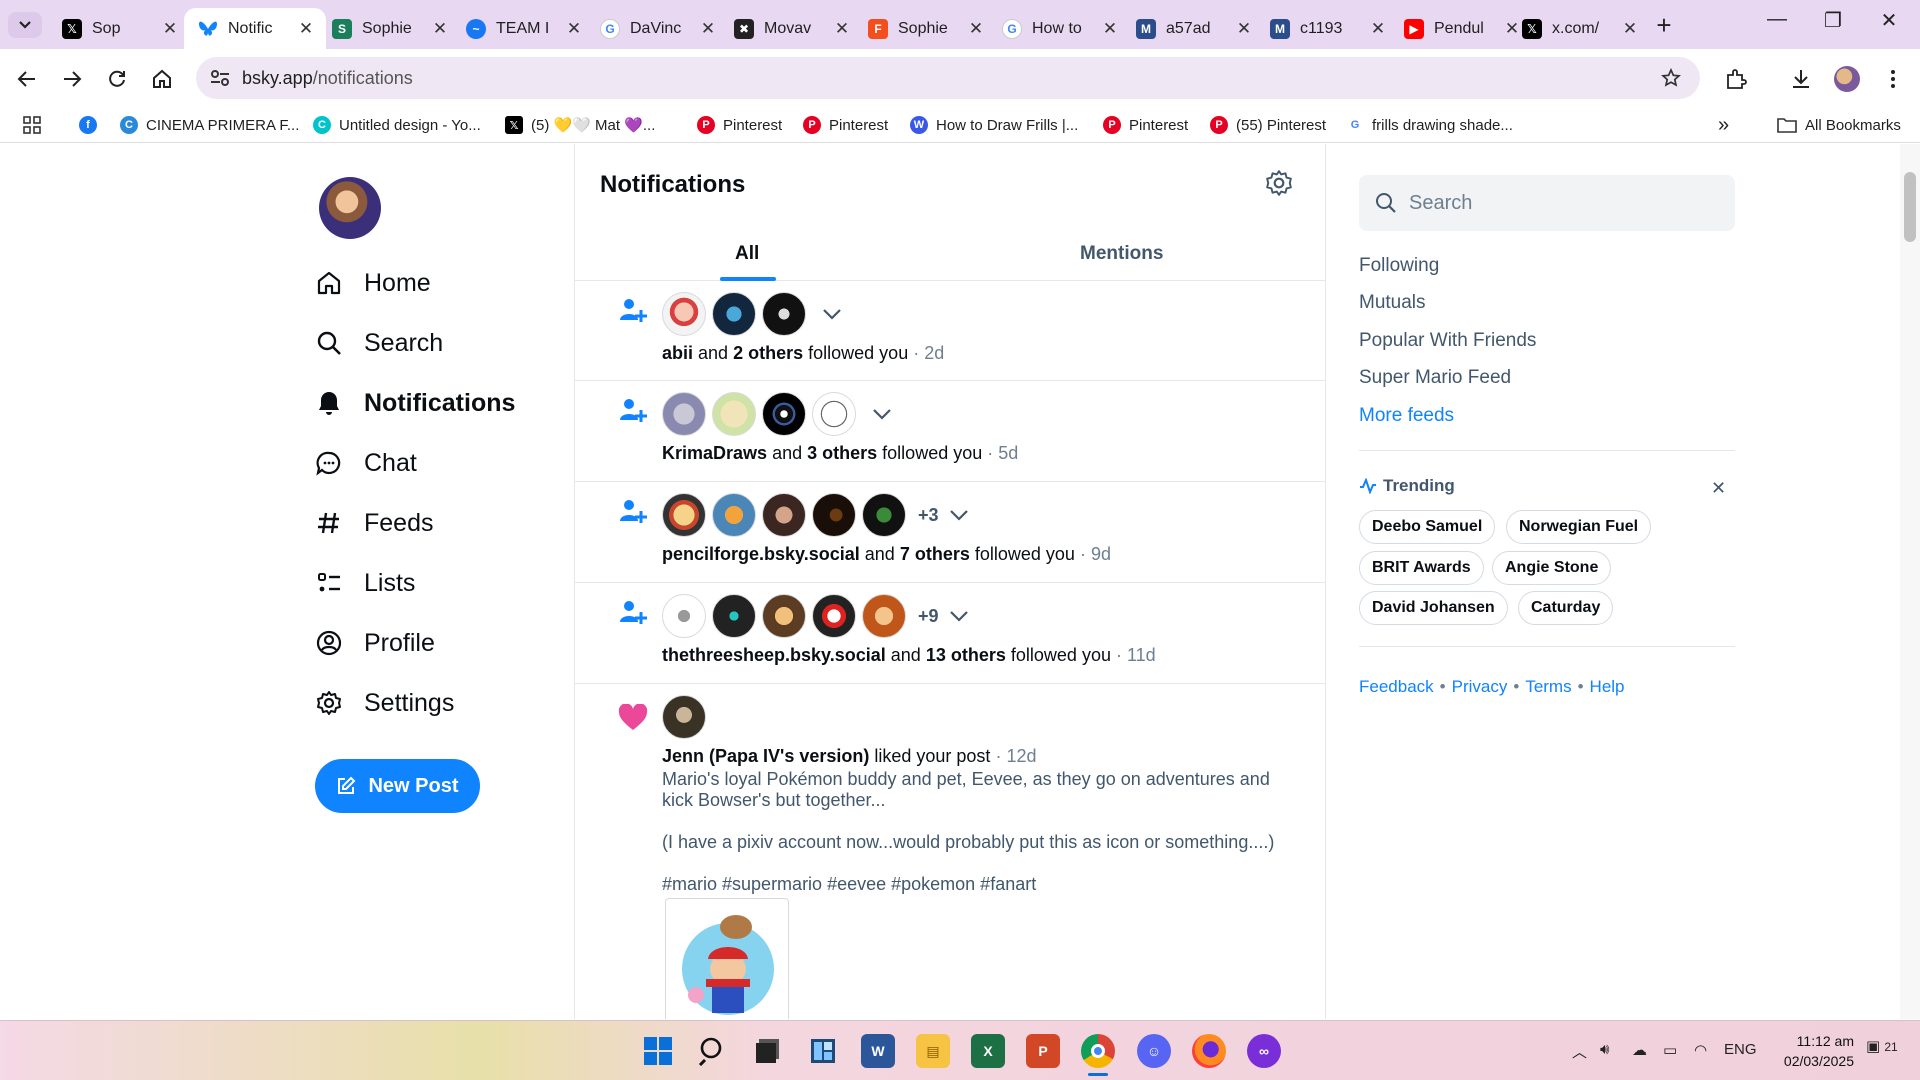 This screenshot has height=1080, width=1920. Describe the element at coordinates (32, 125) in the screenshot. I see `apps-button` at that location.